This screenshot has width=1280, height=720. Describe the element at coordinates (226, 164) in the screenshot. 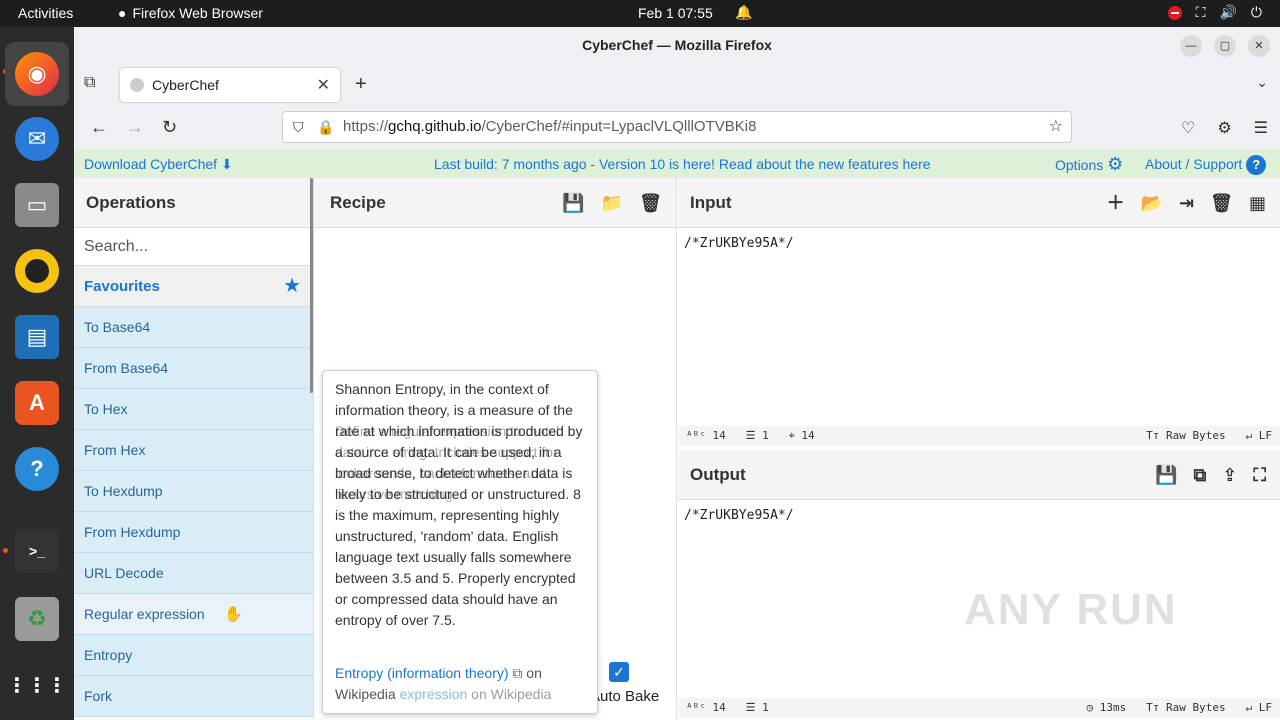

I see `download-icon: ⬇` at that location.